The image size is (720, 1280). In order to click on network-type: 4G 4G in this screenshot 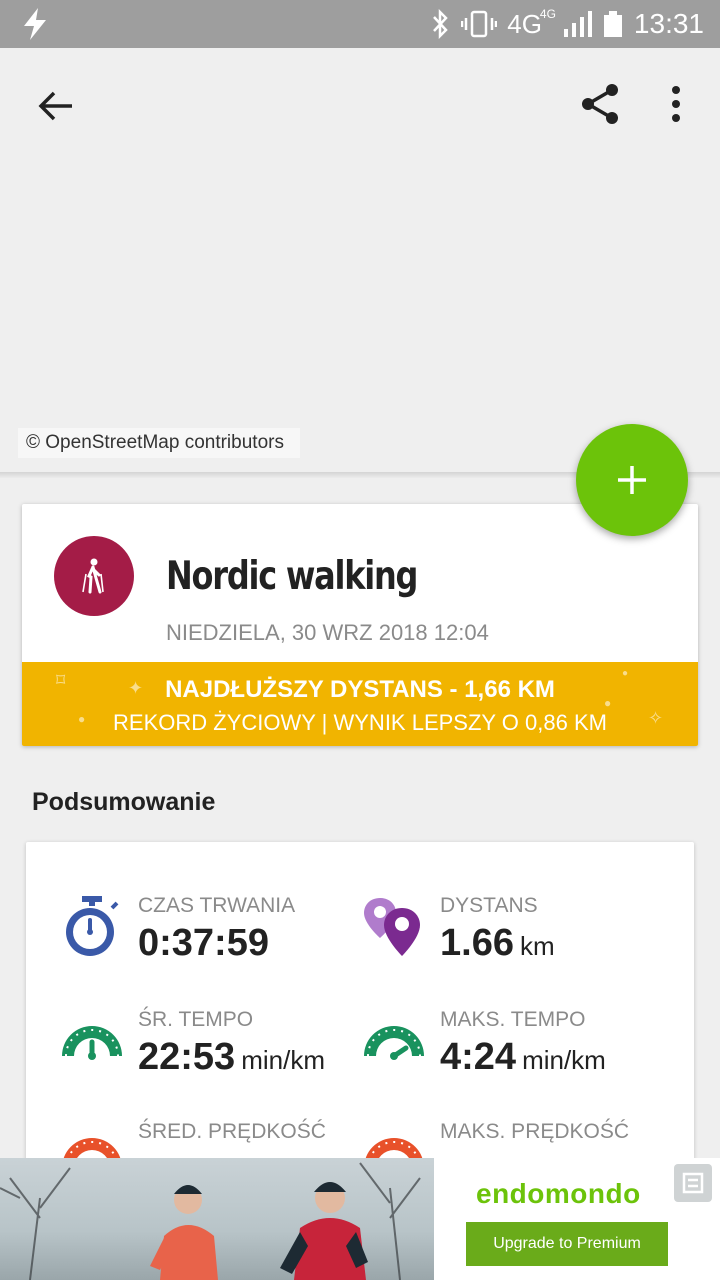, I will do `click(531, 22)`.